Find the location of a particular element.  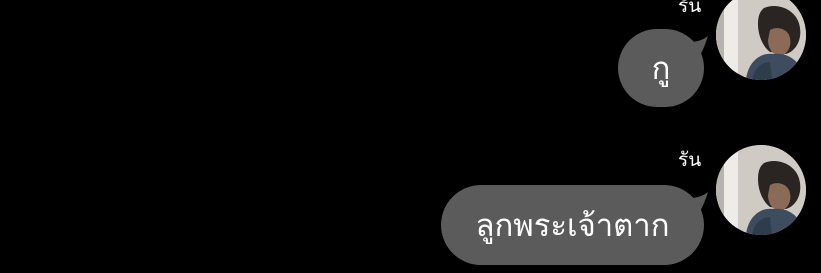

message-bubble: กู is located at coordinates (661, 68).